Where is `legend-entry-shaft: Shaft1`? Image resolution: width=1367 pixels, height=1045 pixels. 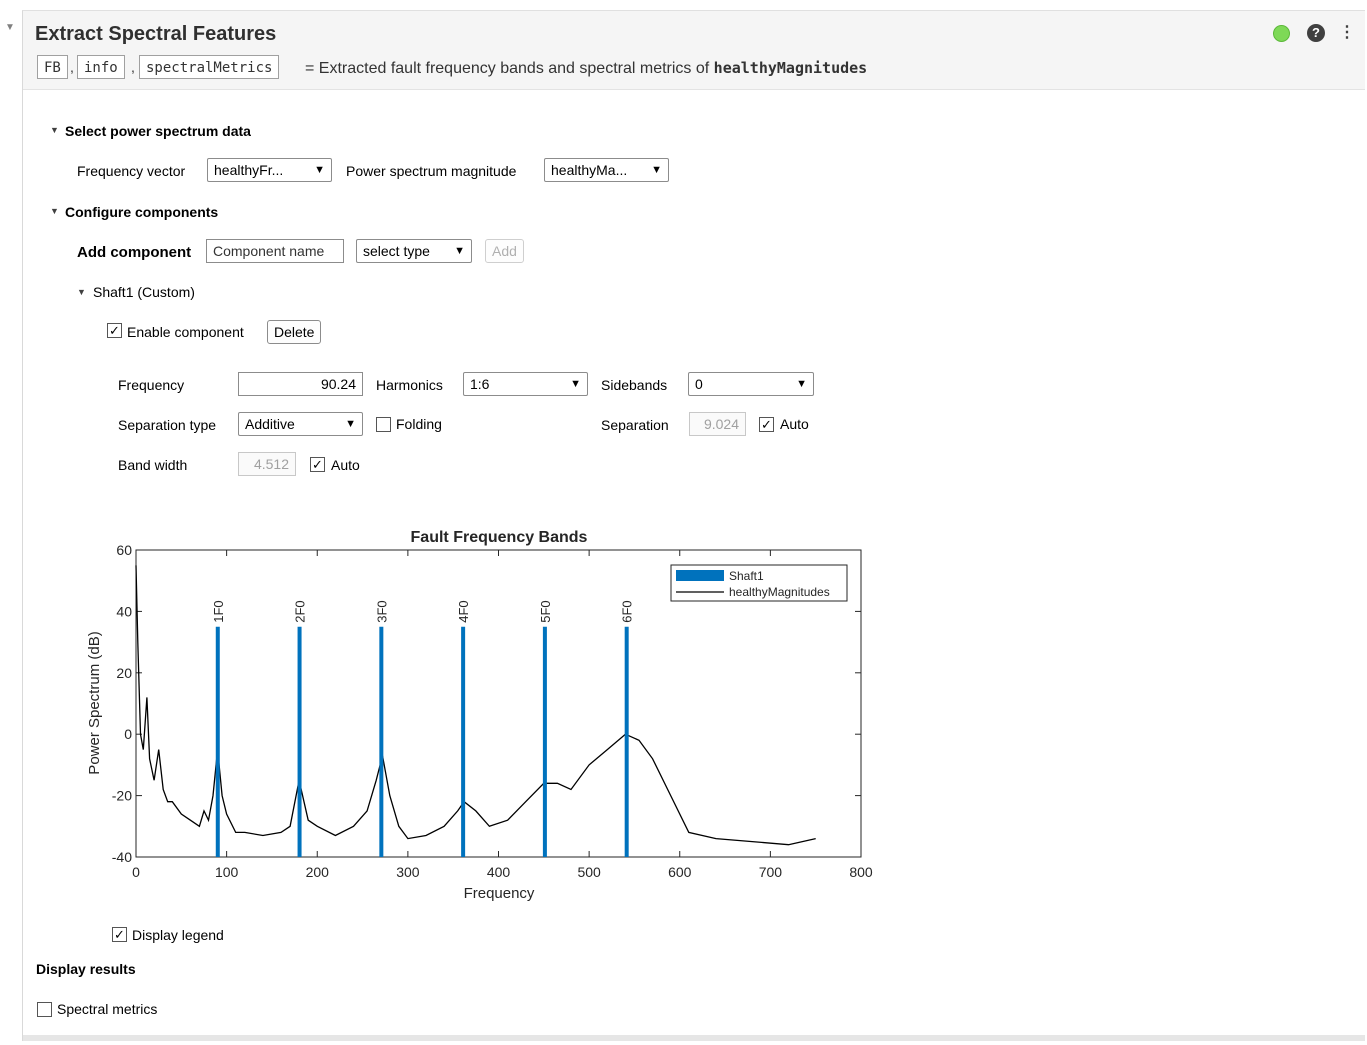 legend-entry-shaft: Shaft1 is located at coordinates (746, 576).